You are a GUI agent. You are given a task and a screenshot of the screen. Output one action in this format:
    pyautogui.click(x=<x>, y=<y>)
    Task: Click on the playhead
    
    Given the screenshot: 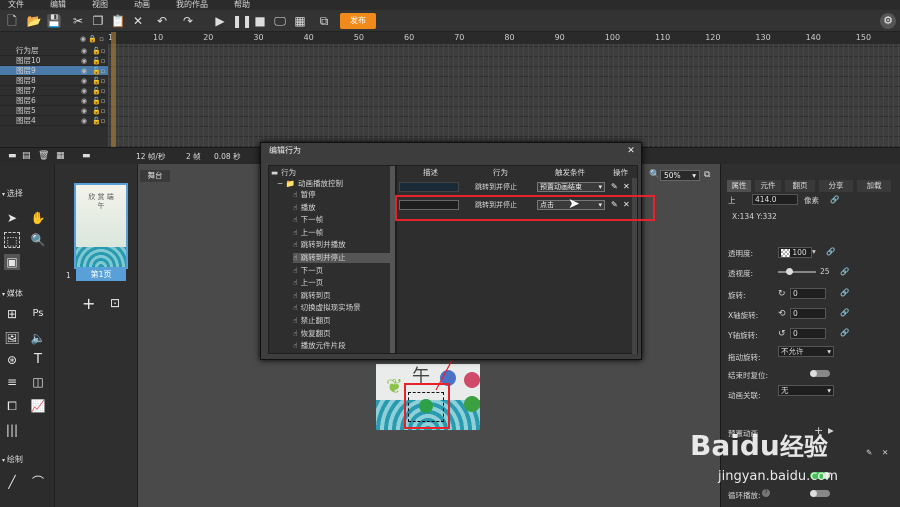 What is the action you would take?
    pyautogui.click(x=113, y=89)
    